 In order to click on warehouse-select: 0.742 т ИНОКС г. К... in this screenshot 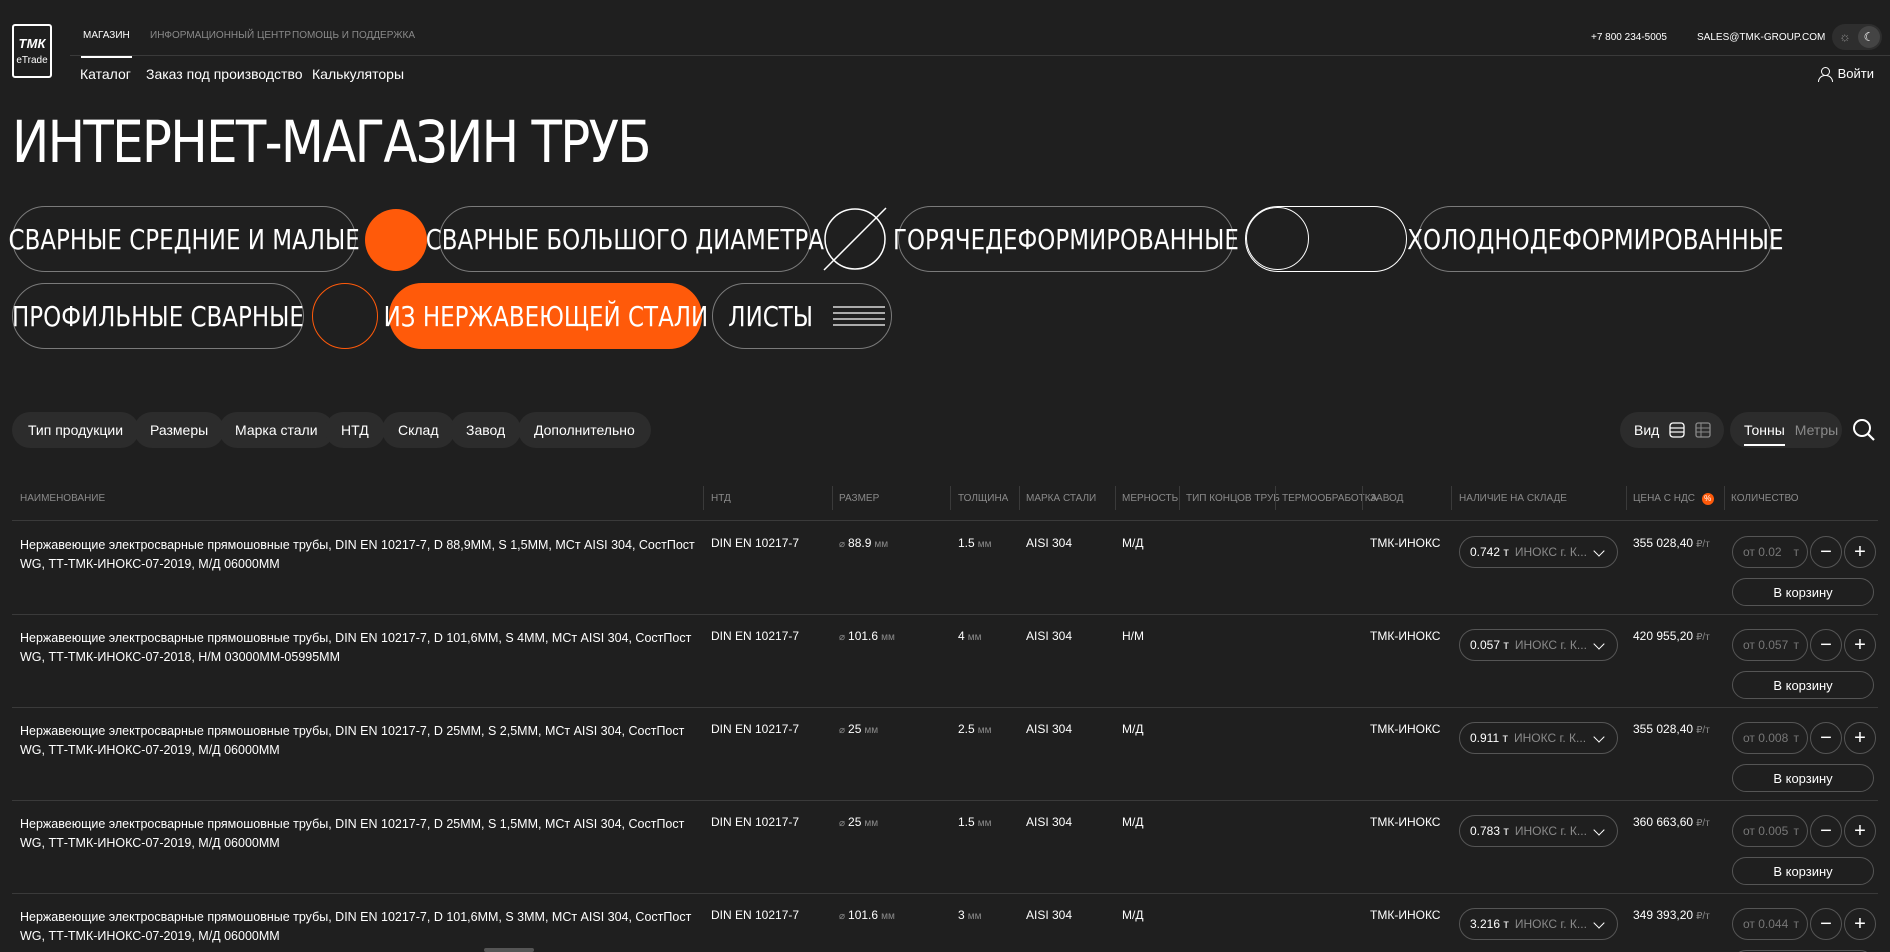, I will do `click(1538, 552)`.